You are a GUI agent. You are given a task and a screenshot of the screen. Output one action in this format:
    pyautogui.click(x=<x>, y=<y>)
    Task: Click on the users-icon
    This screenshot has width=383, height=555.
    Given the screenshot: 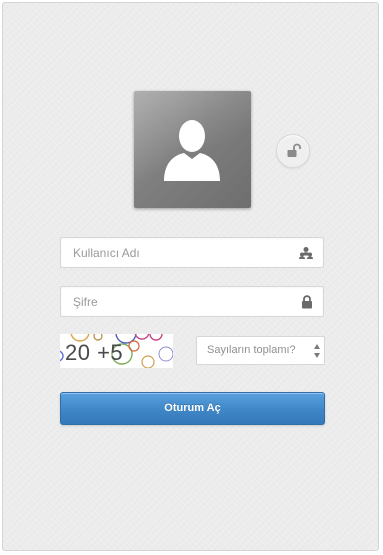 What is the action you would take?
    pyautogui.click(x=306, y=255)
    